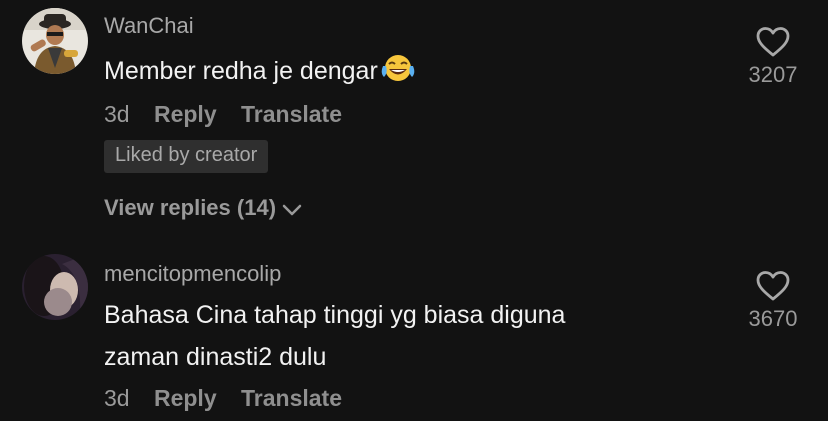  Describe the element at coordinates (190, 207) in the screenshot. I see `view-replies-label: View replies (14)` at that location.